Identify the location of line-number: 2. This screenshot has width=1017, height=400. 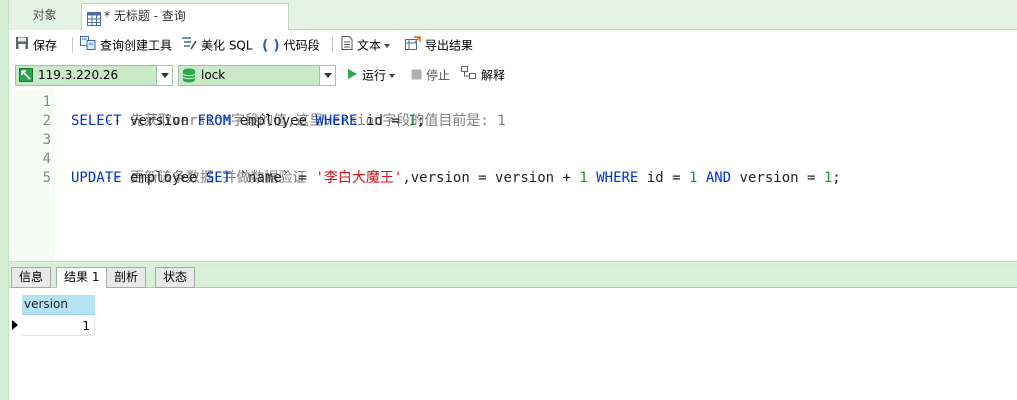
(46, 121).